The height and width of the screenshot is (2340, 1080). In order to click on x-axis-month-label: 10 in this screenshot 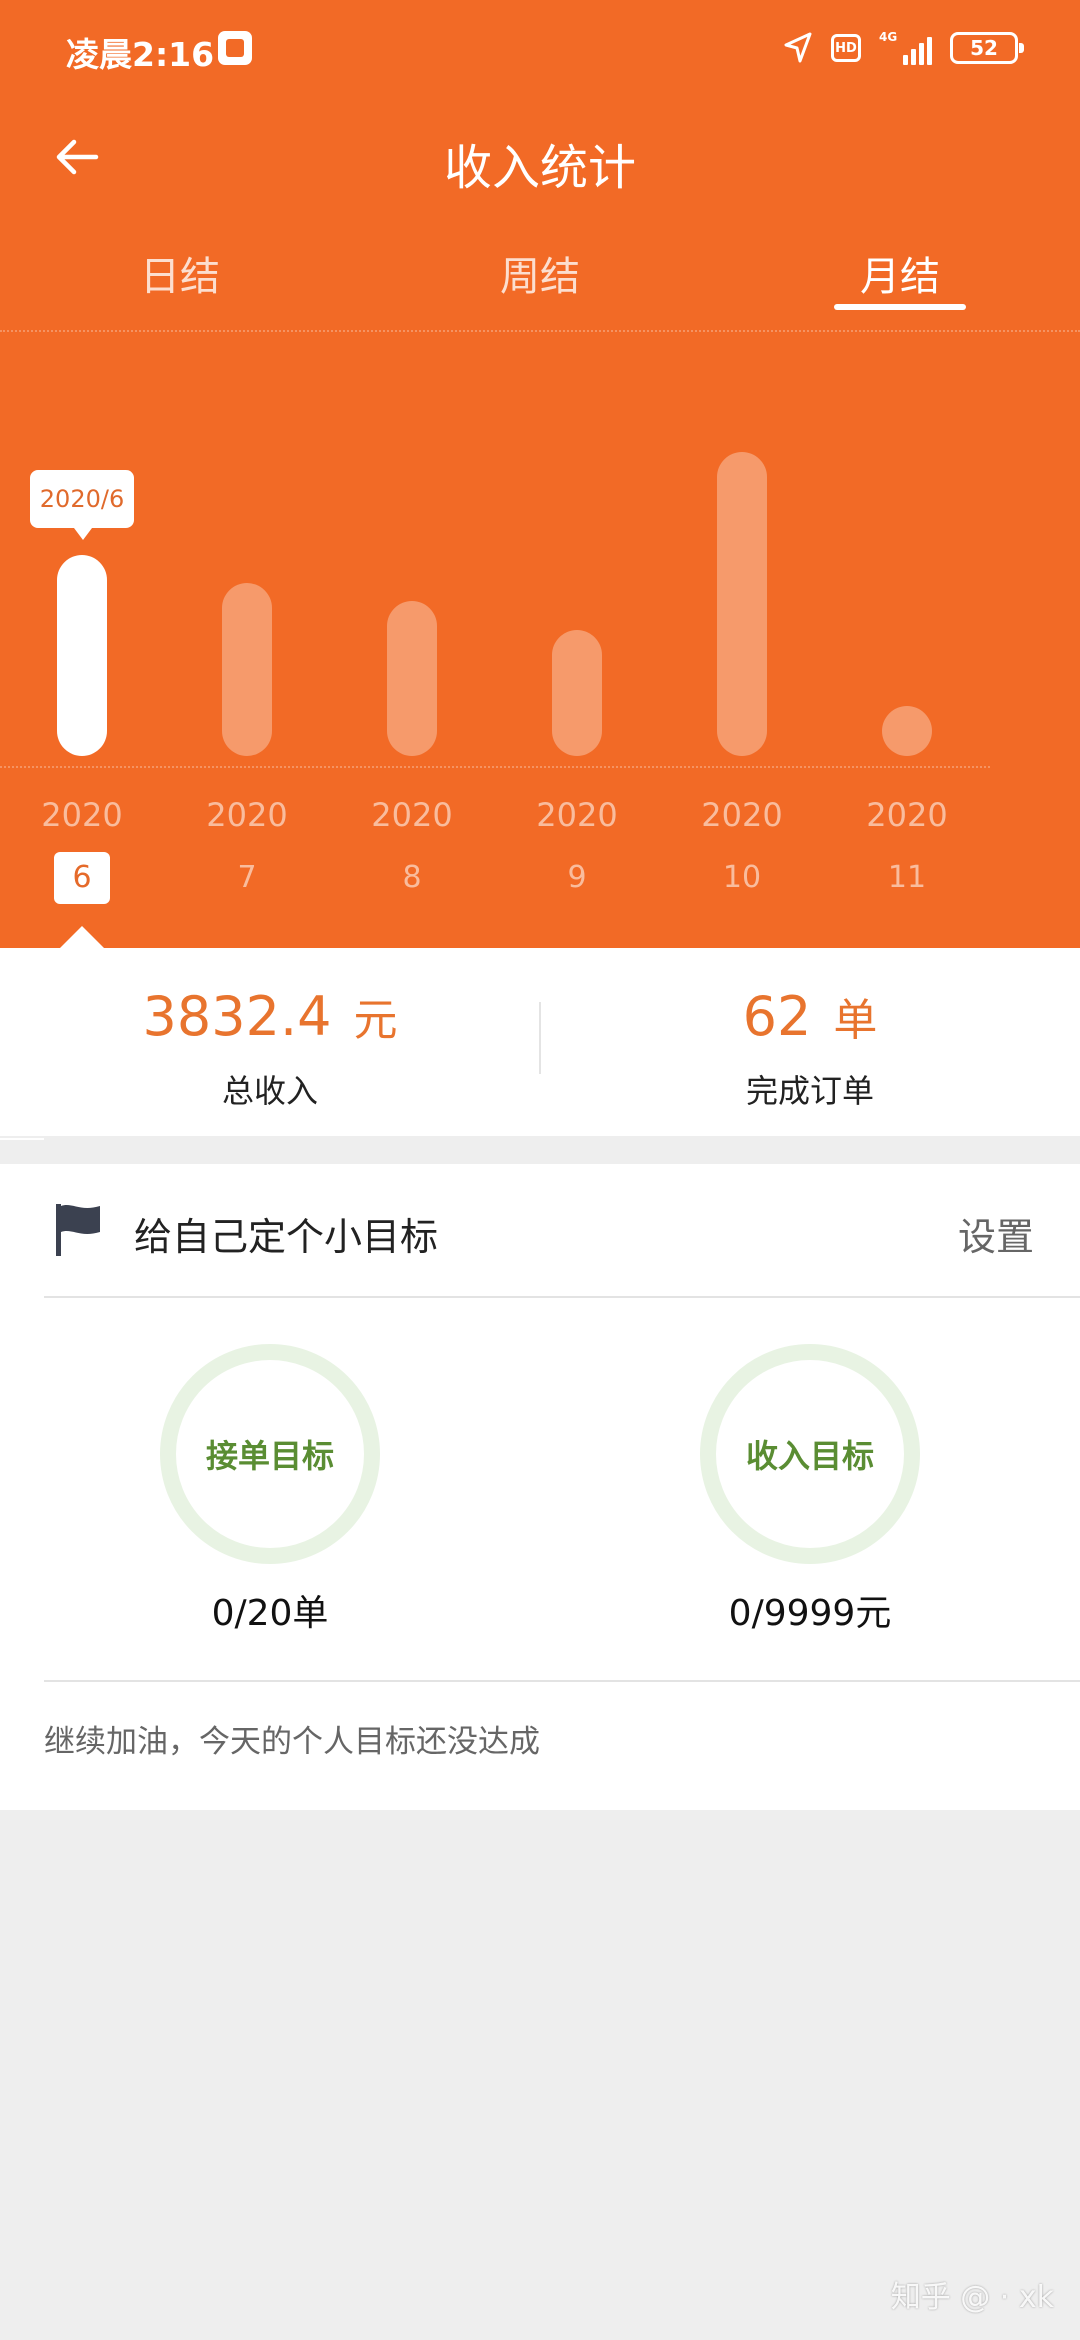, I will do `click(742, 878)`.